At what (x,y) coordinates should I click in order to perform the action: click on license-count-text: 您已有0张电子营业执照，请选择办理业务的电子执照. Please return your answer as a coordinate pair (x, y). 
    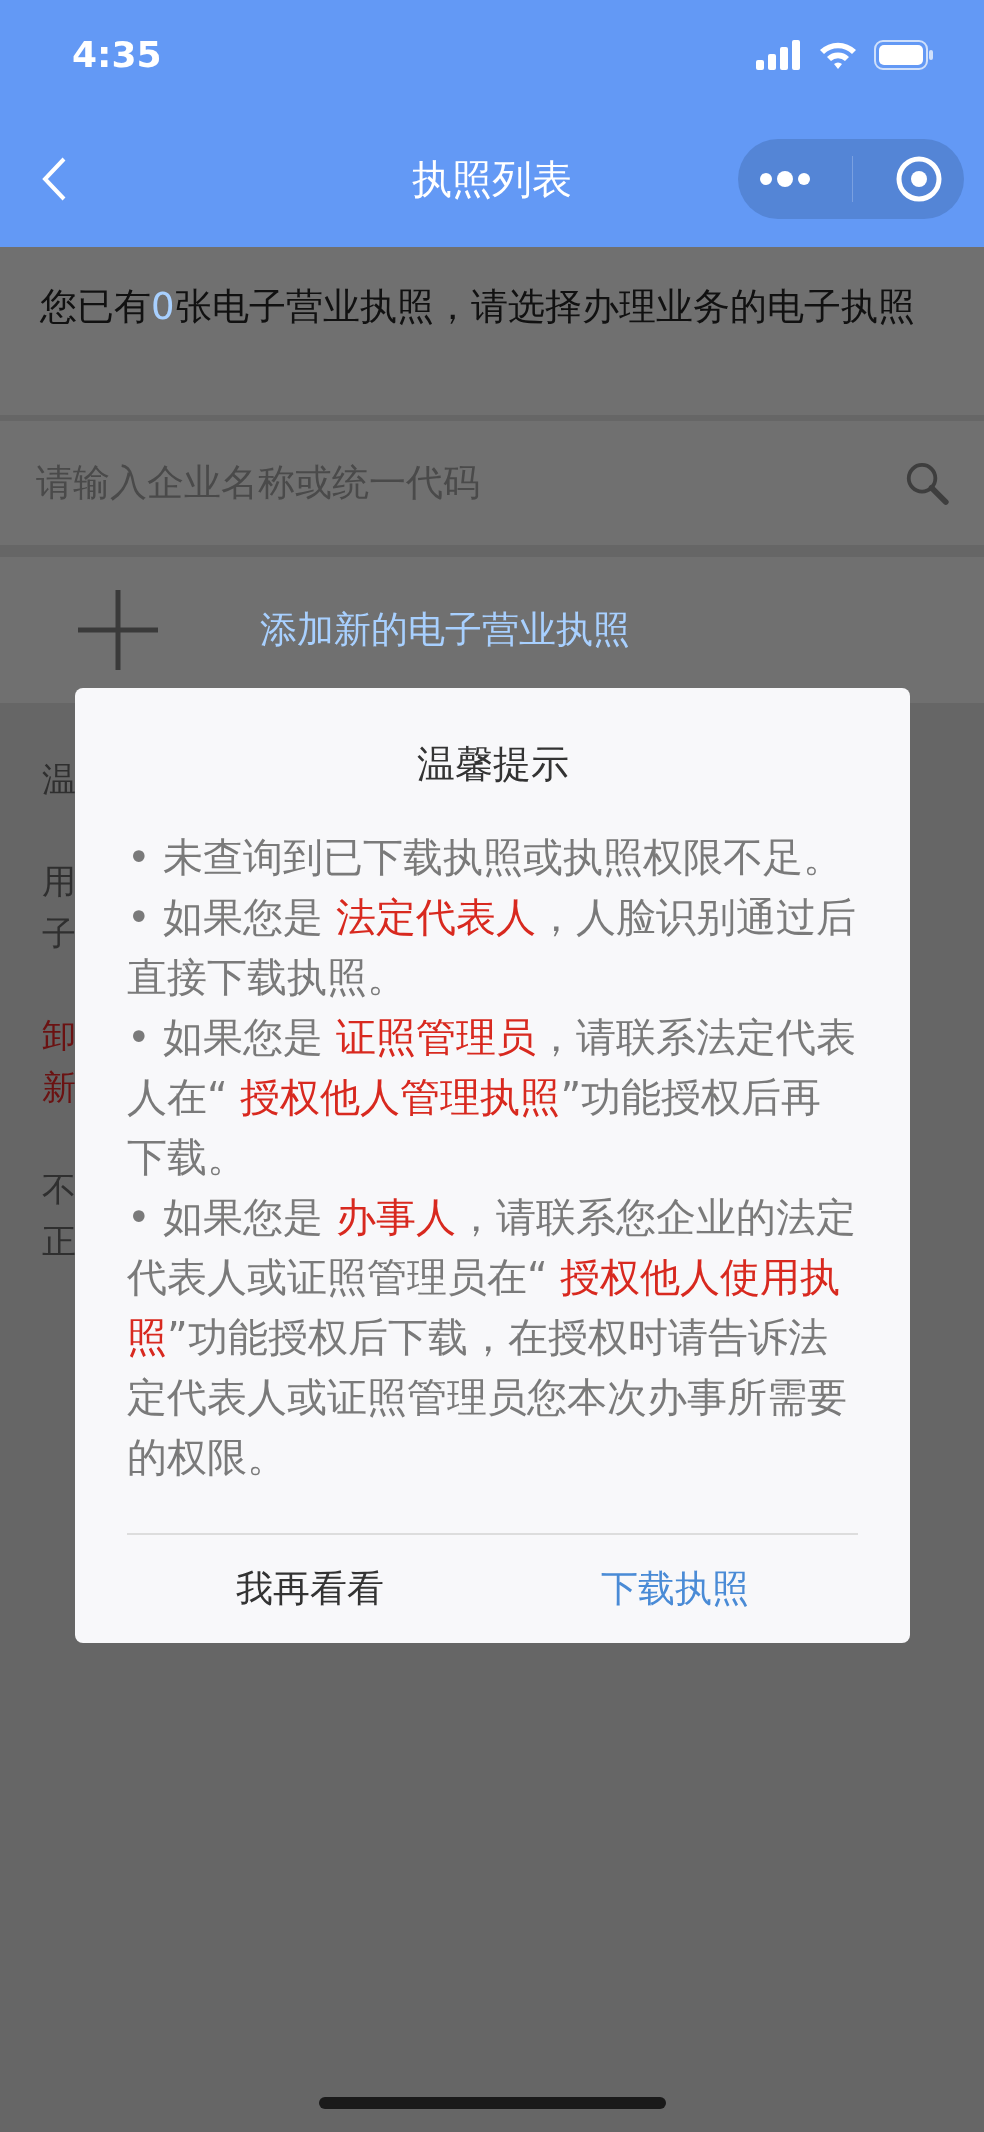
    Looking at the image, I should click on (492, 331).